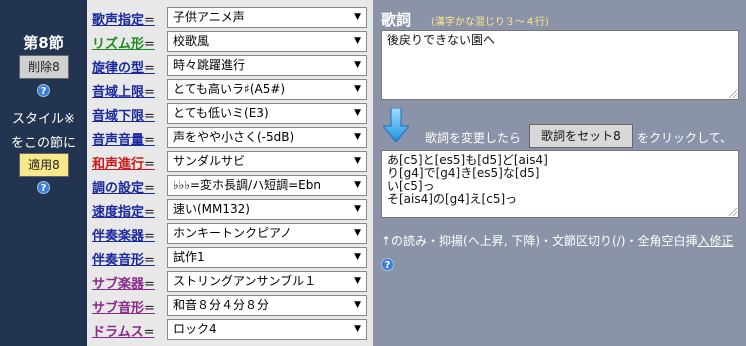 This screenshot has width=746, height=346. What do you see at coordinates (118, 332) in the screenshot?
I see `setting-label-text: ドラムス` at bounding box center [118, 332].